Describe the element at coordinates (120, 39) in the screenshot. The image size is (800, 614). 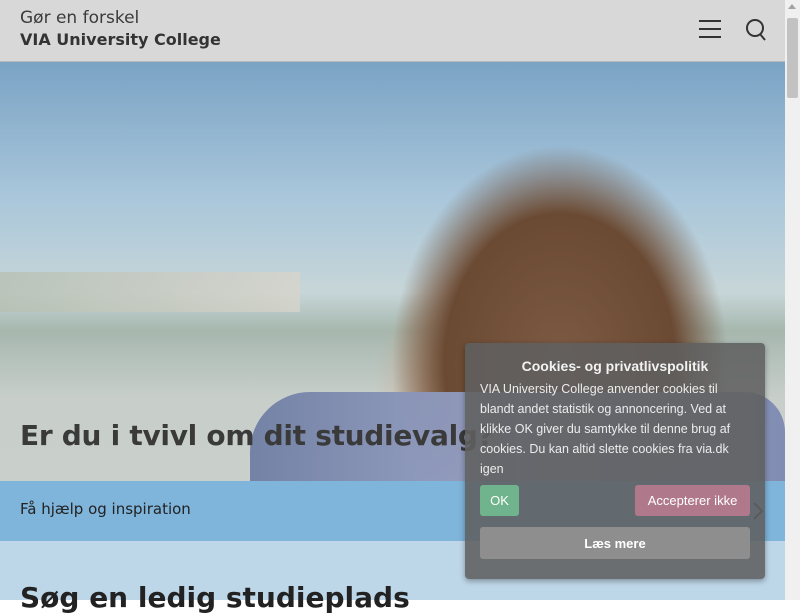
I see `site-logo-text: VIA University College` at that location.